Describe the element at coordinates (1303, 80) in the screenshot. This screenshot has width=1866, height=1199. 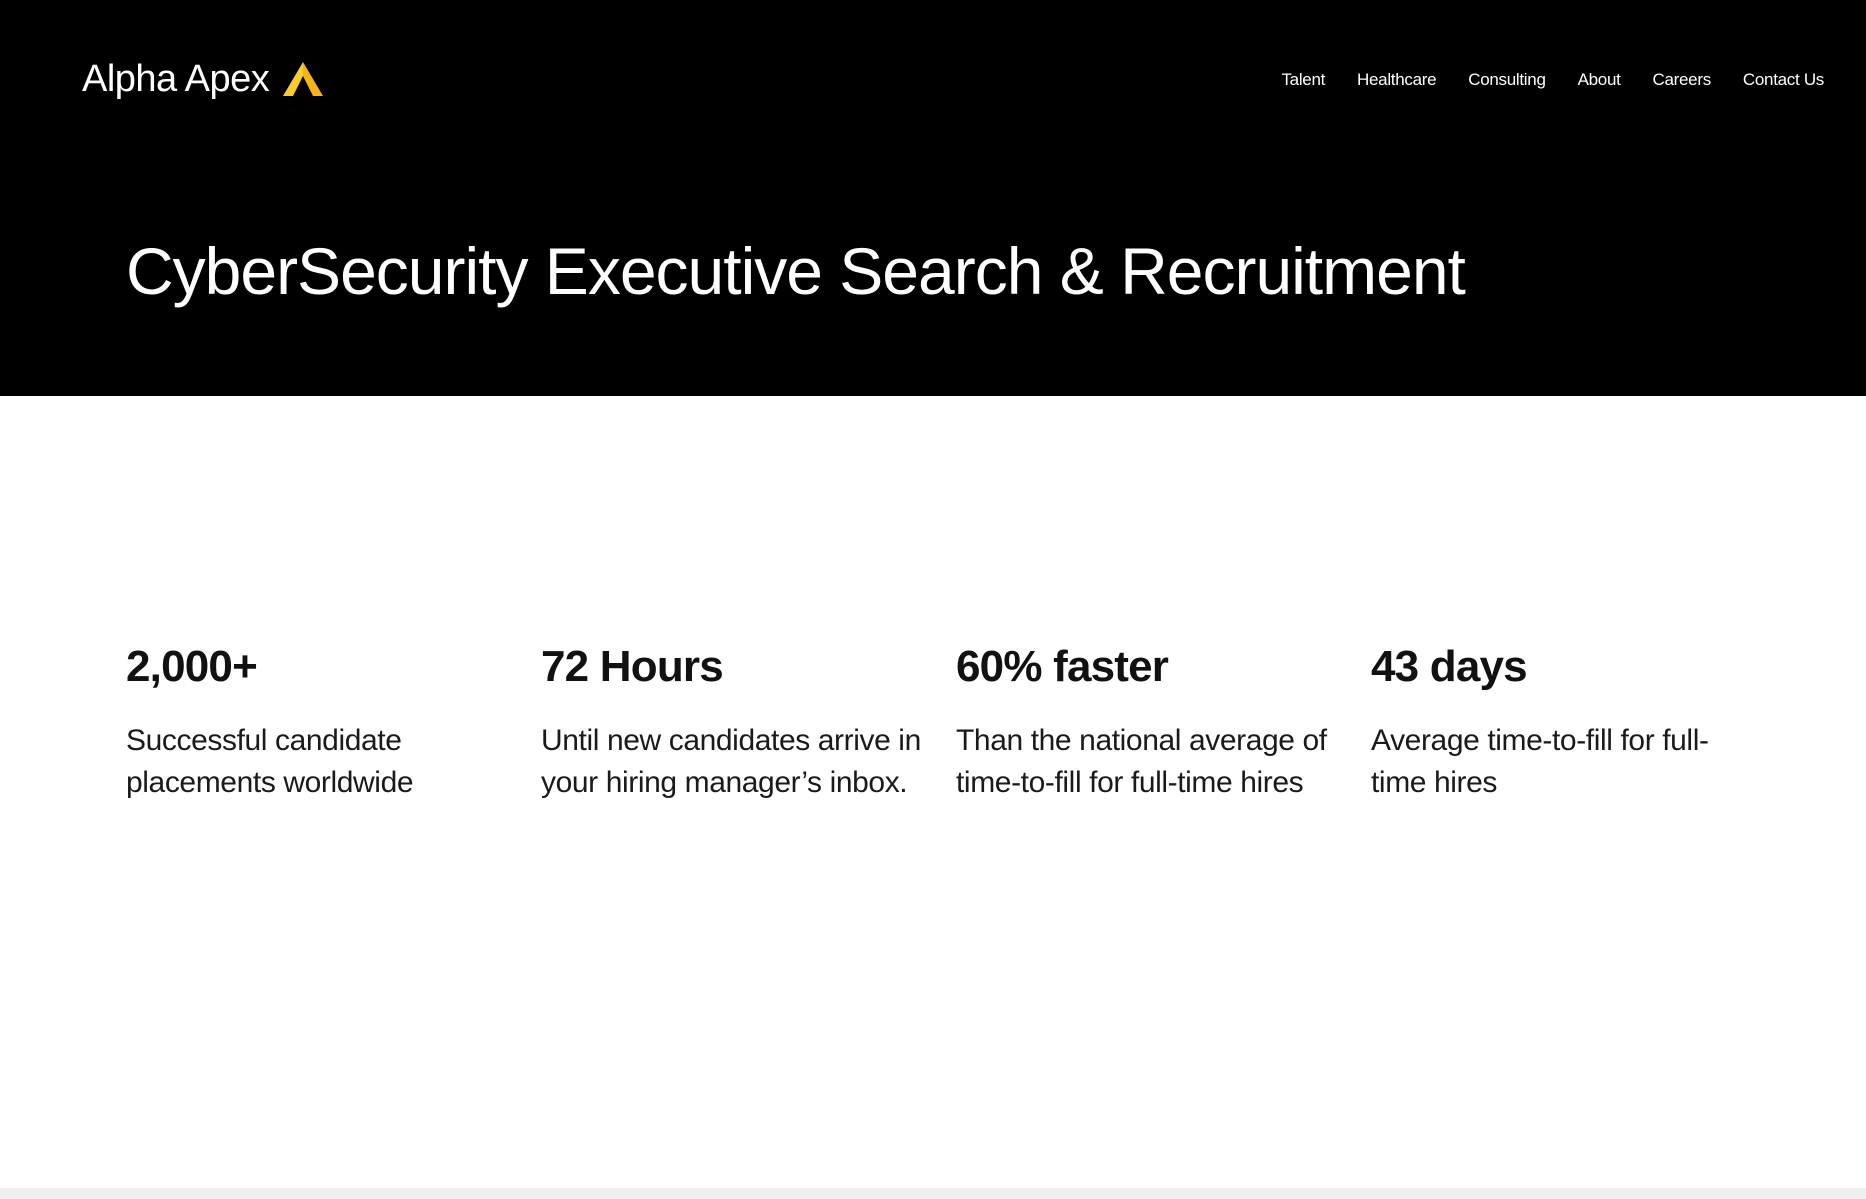
I see `nav-item-talent: Talent` at that location.